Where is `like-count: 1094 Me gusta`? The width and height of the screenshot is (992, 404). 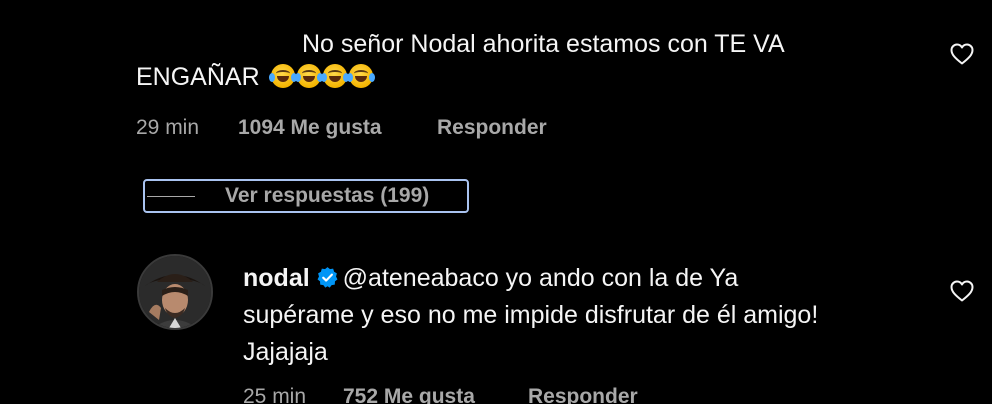
like-count: 1094 Me gusta is located at coordinates (310, 128).